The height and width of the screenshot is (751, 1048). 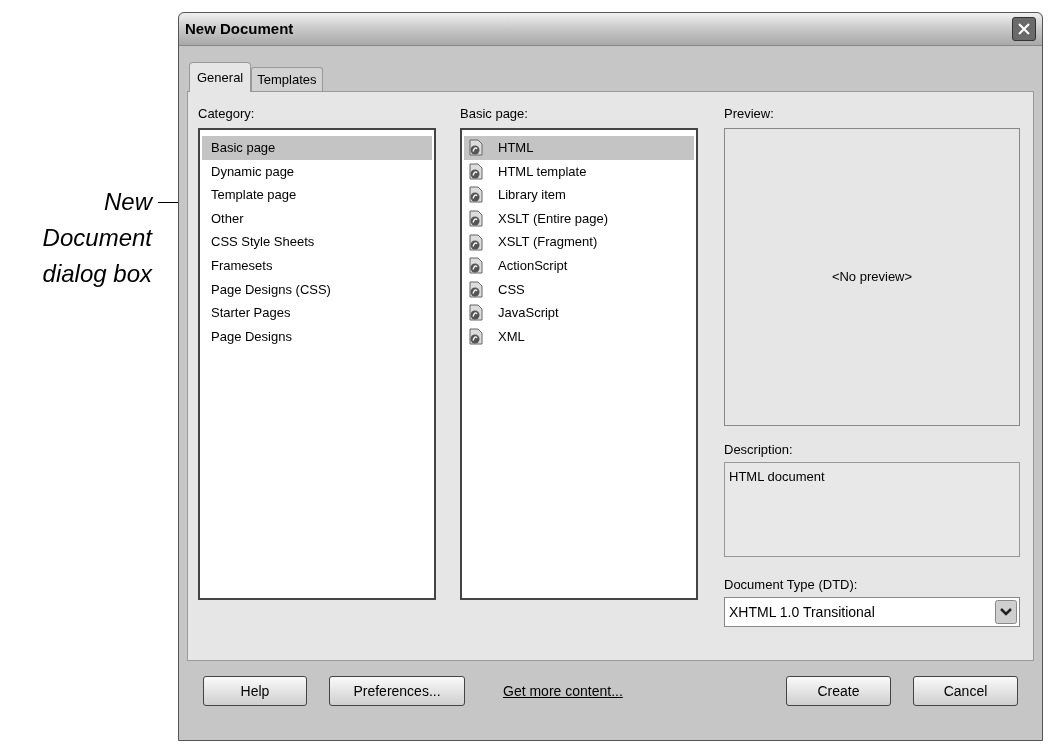 I want to click on category-item: Framesets, so click(x=317, y=265).